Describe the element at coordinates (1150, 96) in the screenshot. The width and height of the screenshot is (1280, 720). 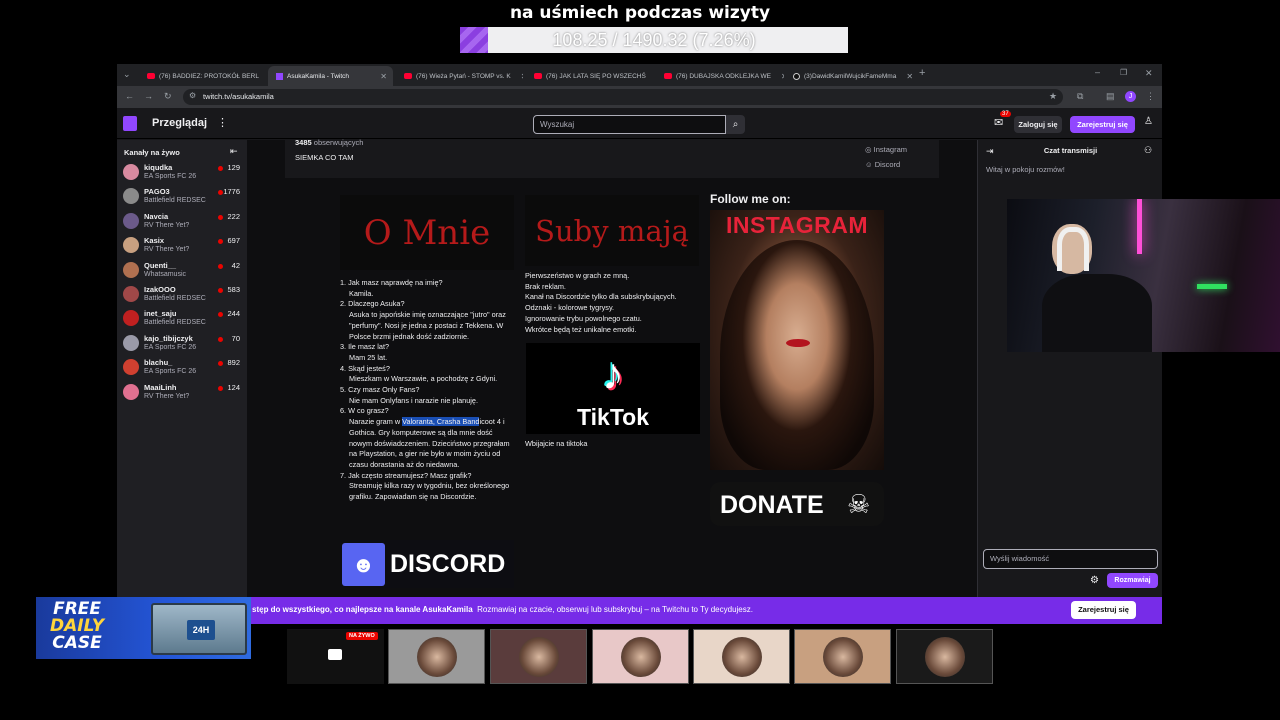
I see `browser-menu-icon: ⋮` at that location.